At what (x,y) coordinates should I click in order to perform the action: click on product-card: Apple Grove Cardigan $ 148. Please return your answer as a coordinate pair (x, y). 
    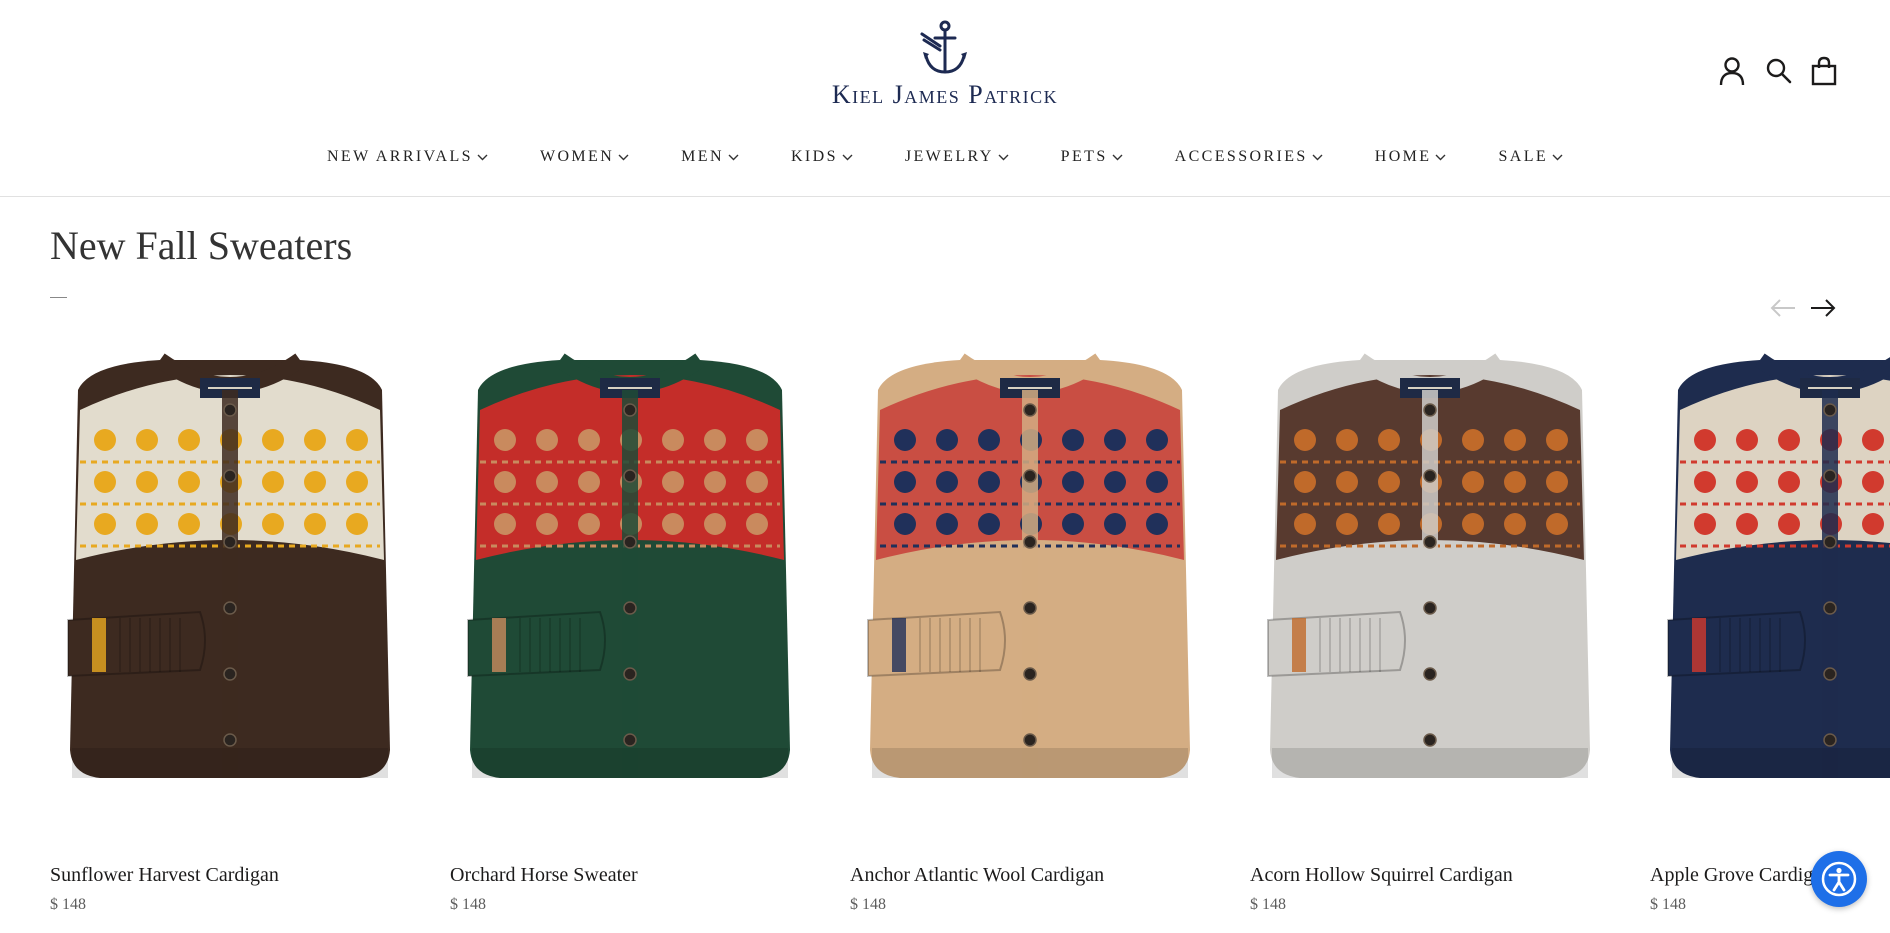
    Looking at the image, I should click on (1770, 641).